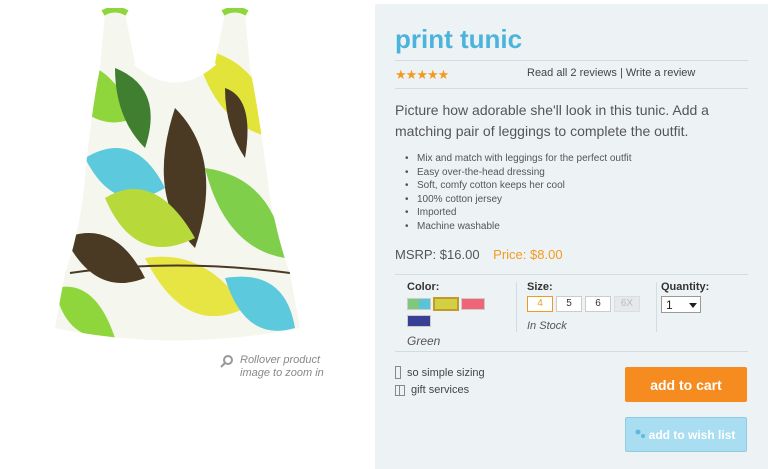  Describe the element at coordinates (518, 213) in the screenshot. I see `feature-item: Imported` at that location.